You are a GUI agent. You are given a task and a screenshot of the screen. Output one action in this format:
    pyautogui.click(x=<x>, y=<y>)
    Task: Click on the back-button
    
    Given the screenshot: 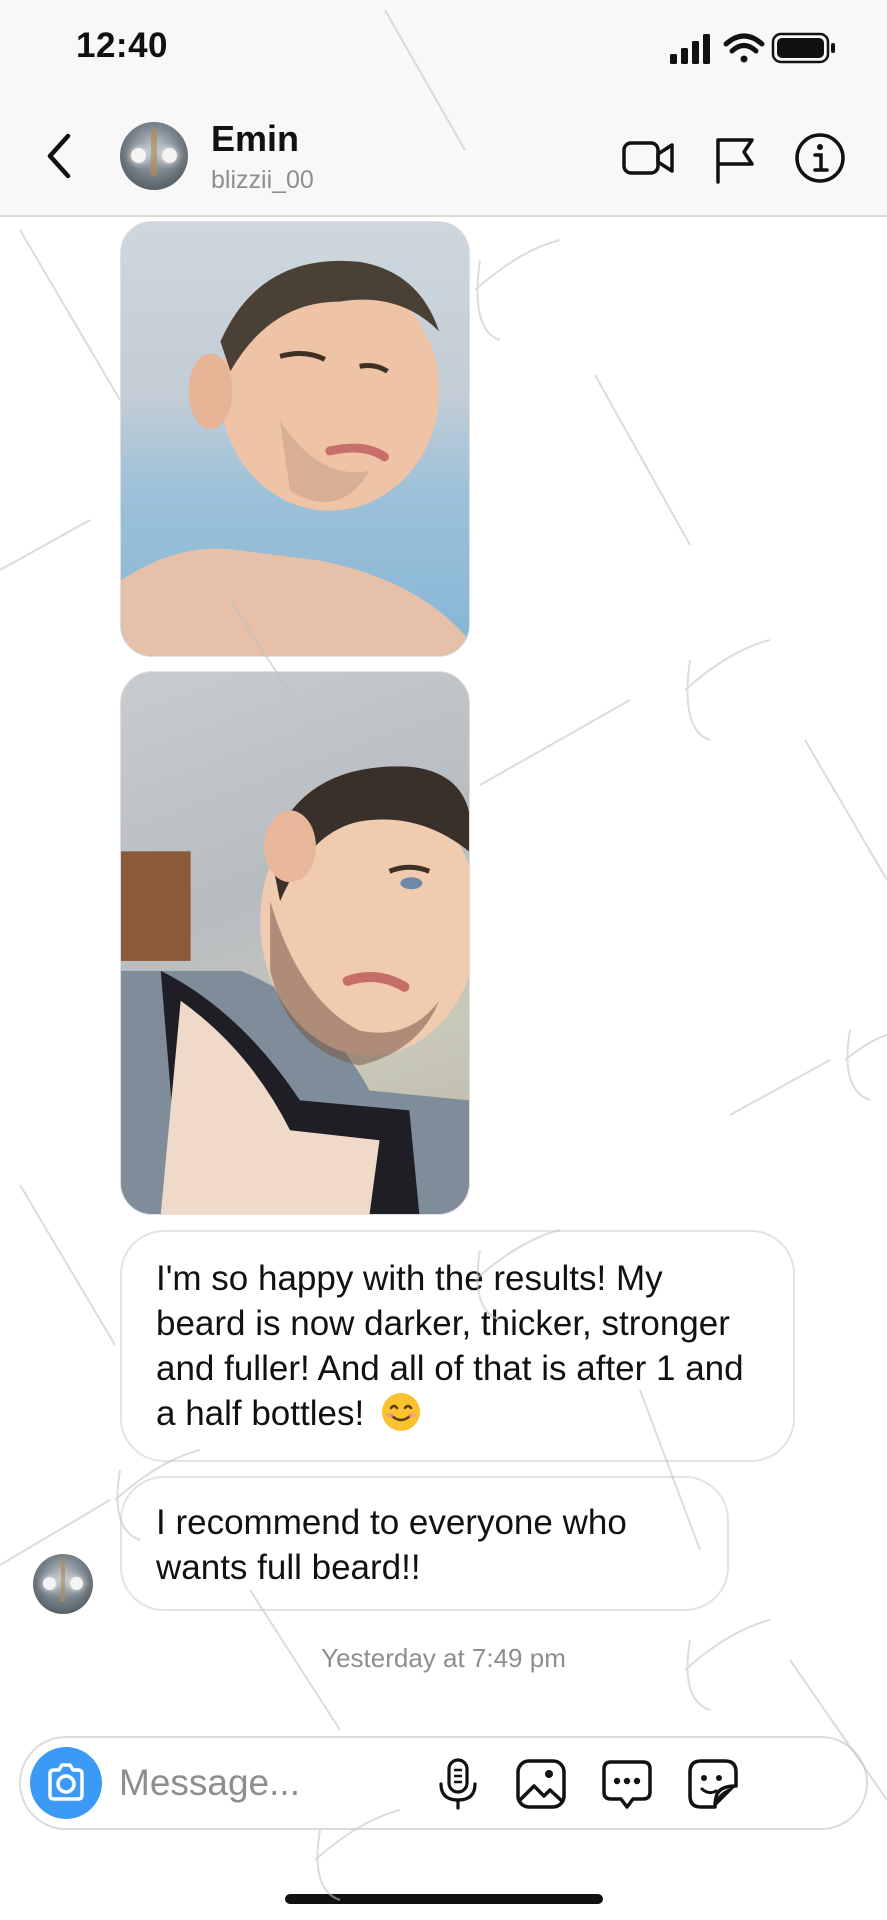 What is the action you would take?
    pyautogui.click(x=60, y=156)
    